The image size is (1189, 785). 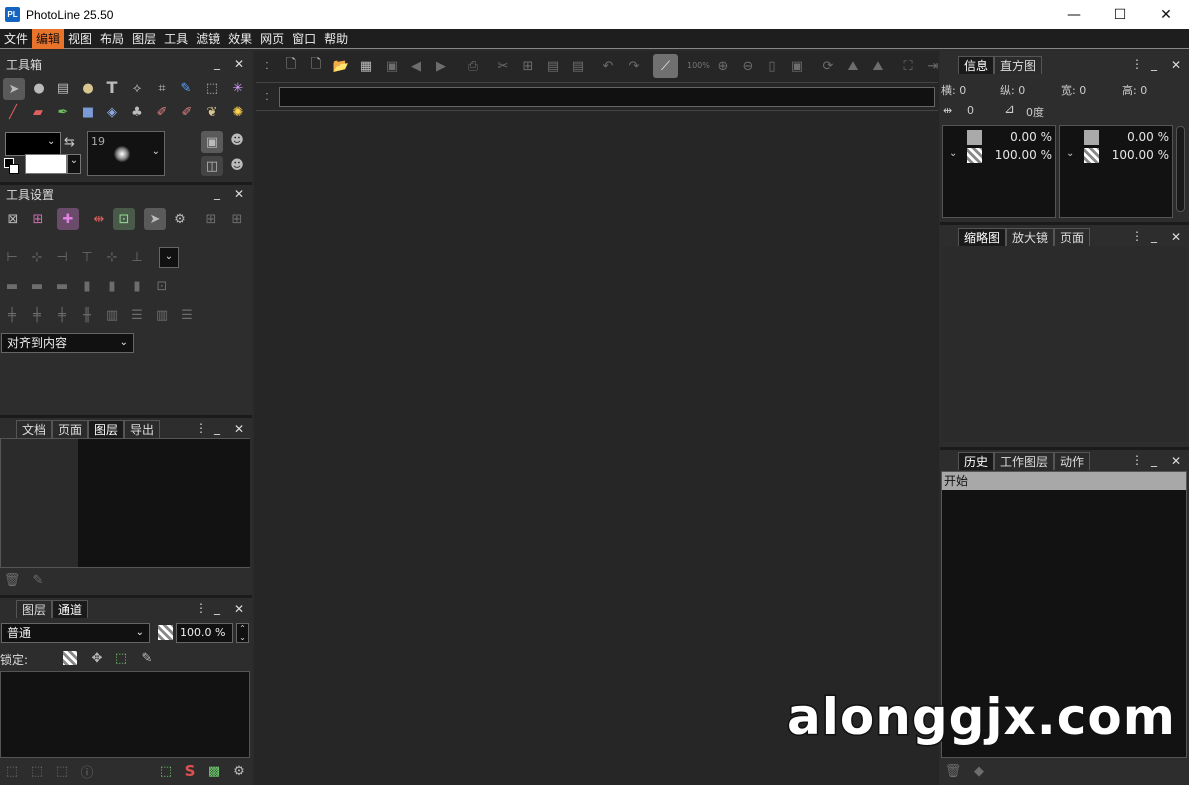 I want to click on distribute-left-icon: ╪, so click(x=12, y=315).